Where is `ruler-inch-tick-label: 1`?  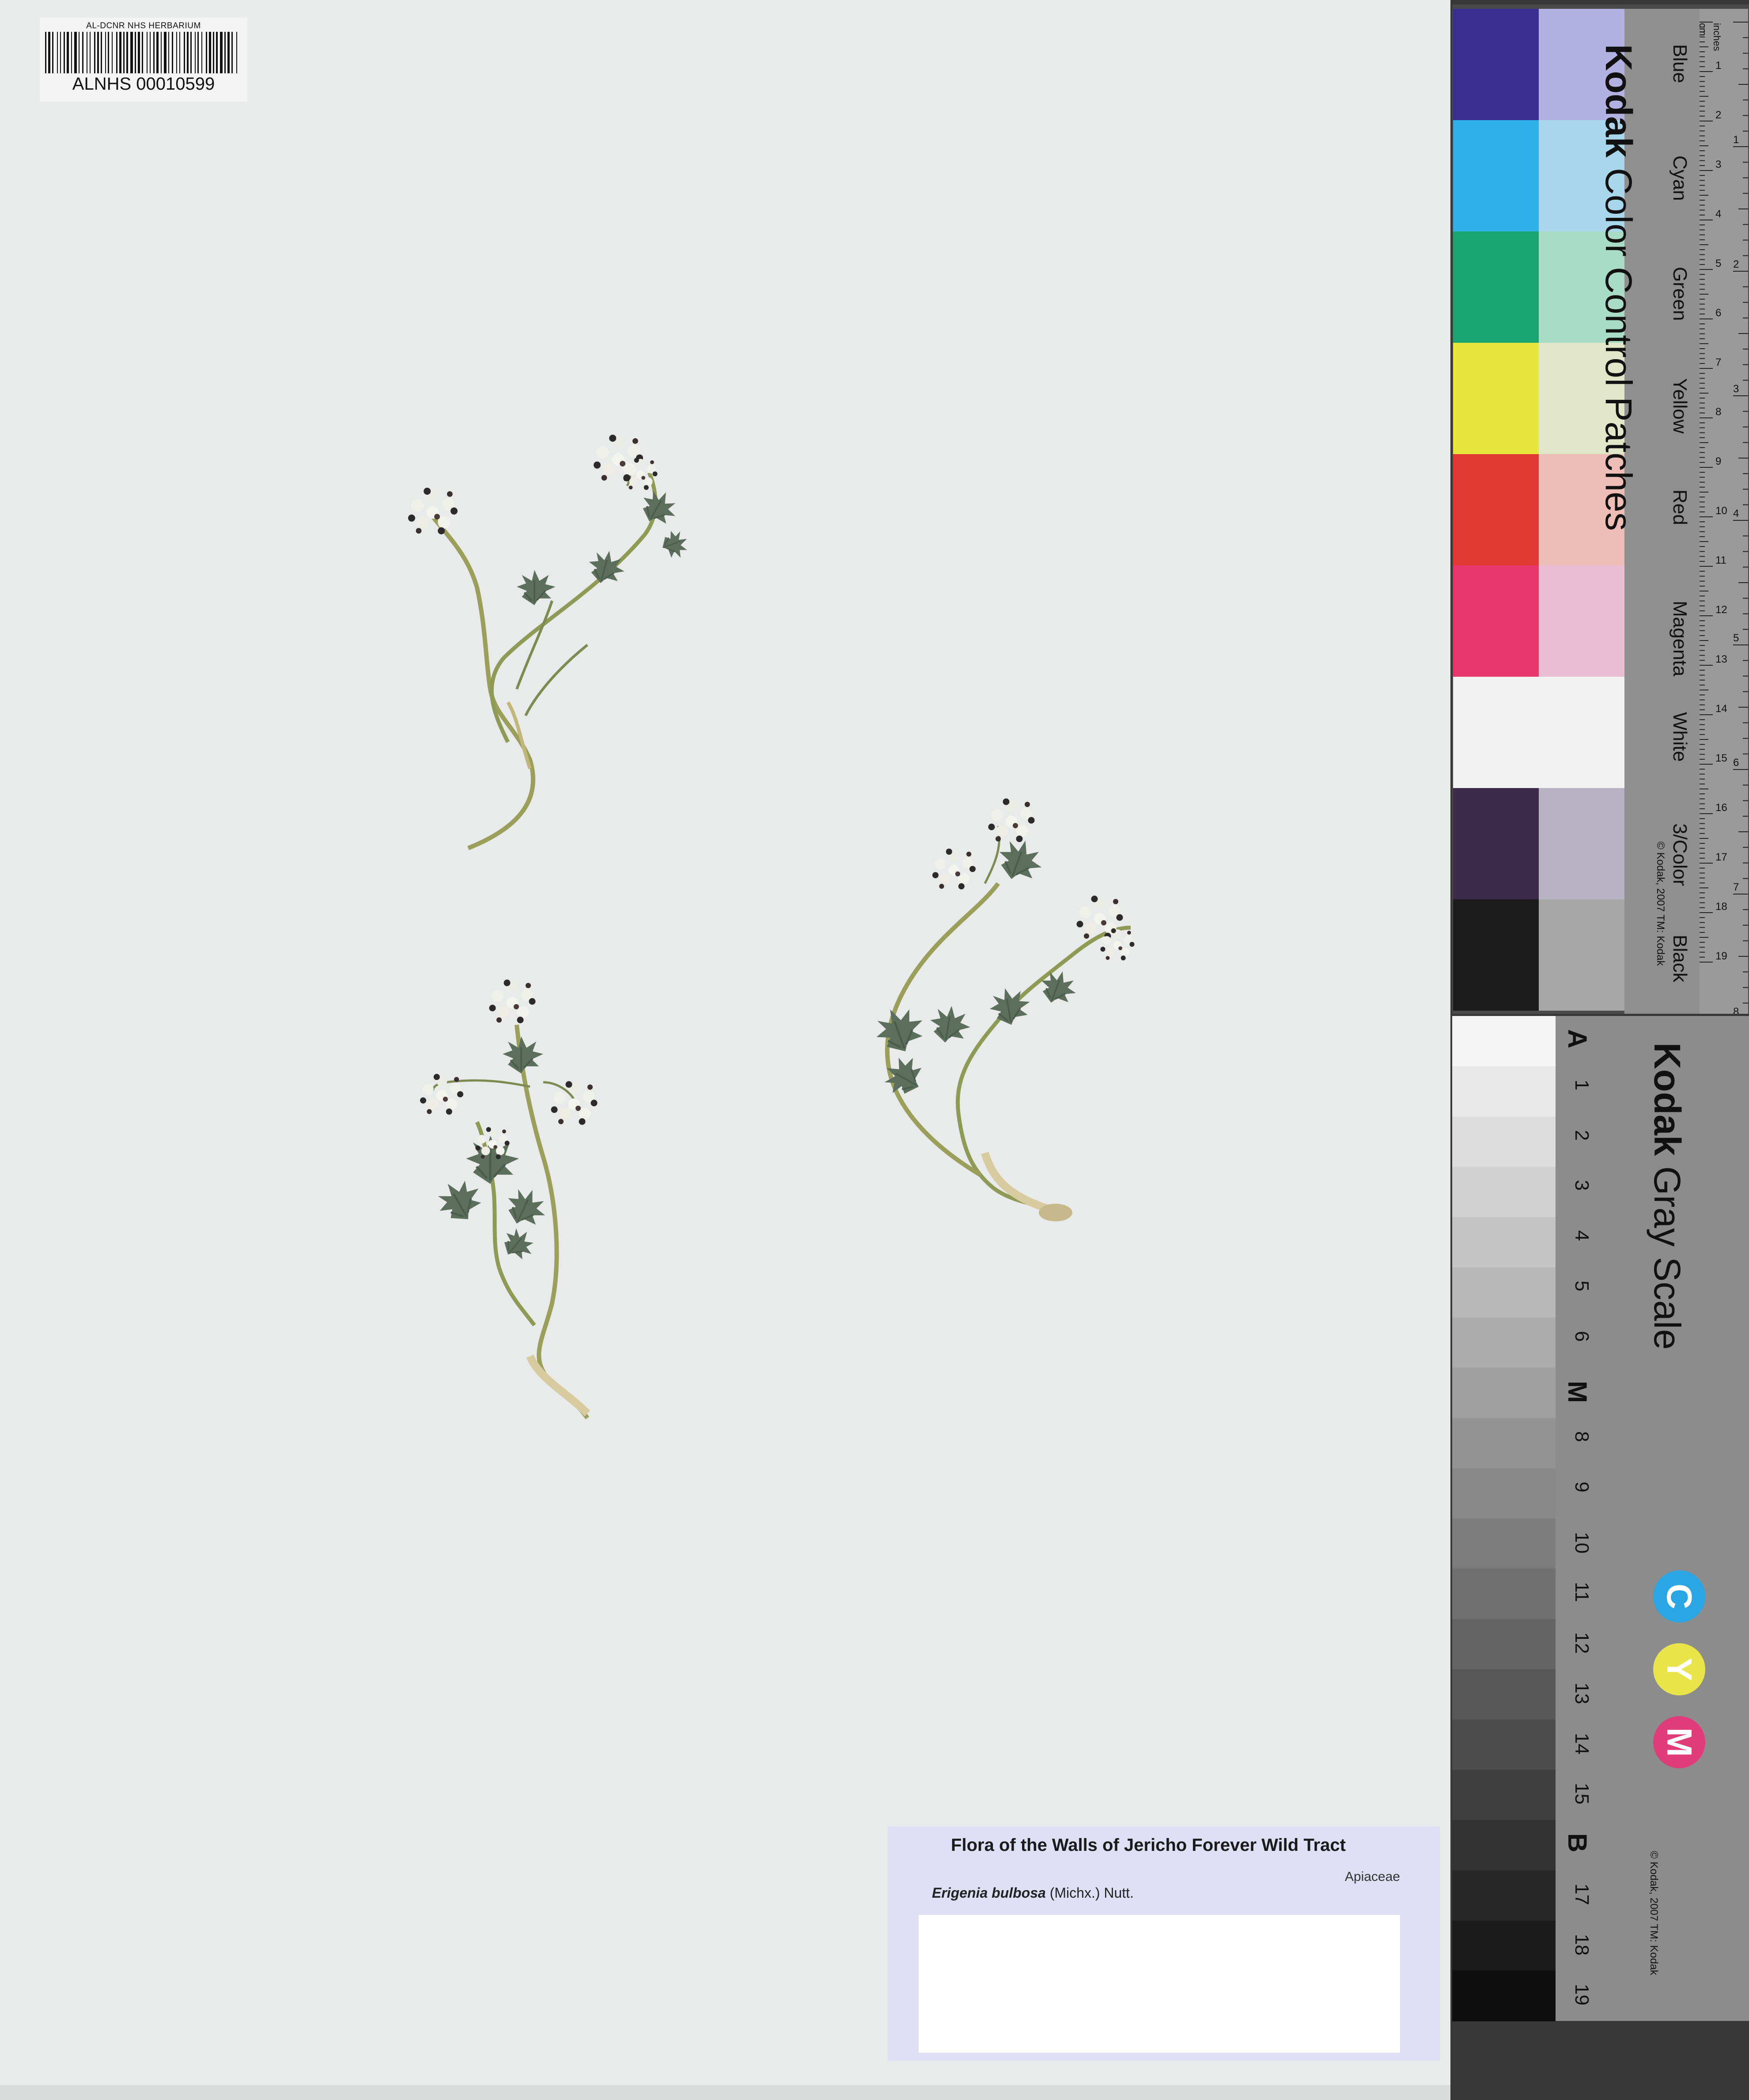
ruler-inch-tick-label: 1 is located at coordinates (1736, 140).